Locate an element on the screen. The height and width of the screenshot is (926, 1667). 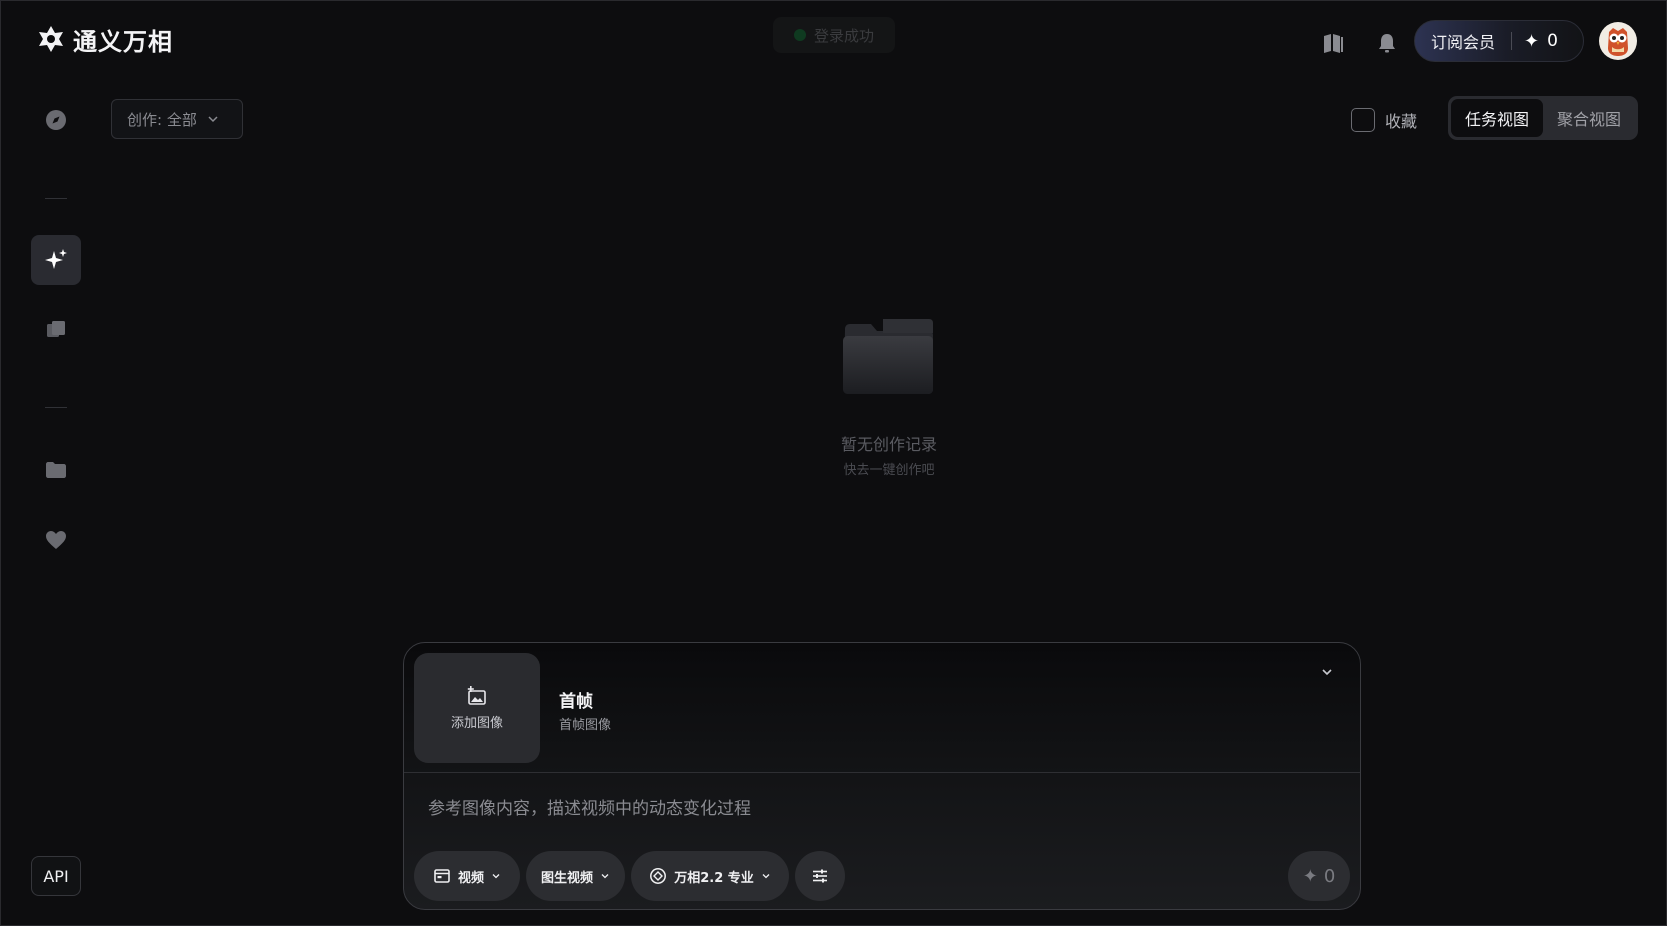
mode-selector: 视频 is located at coordinates (467, 876).